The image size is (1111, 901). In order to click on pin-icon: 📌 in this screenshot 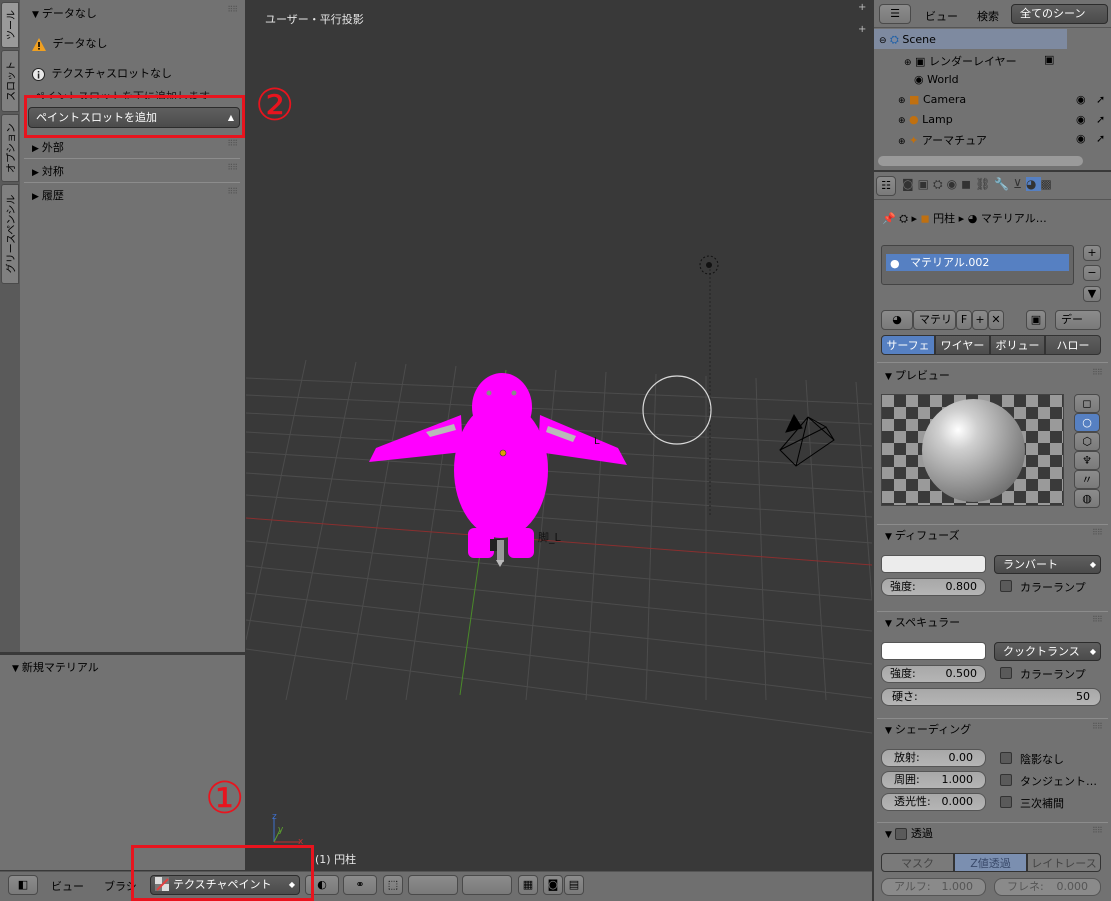, I will do `click(889, 218)`.